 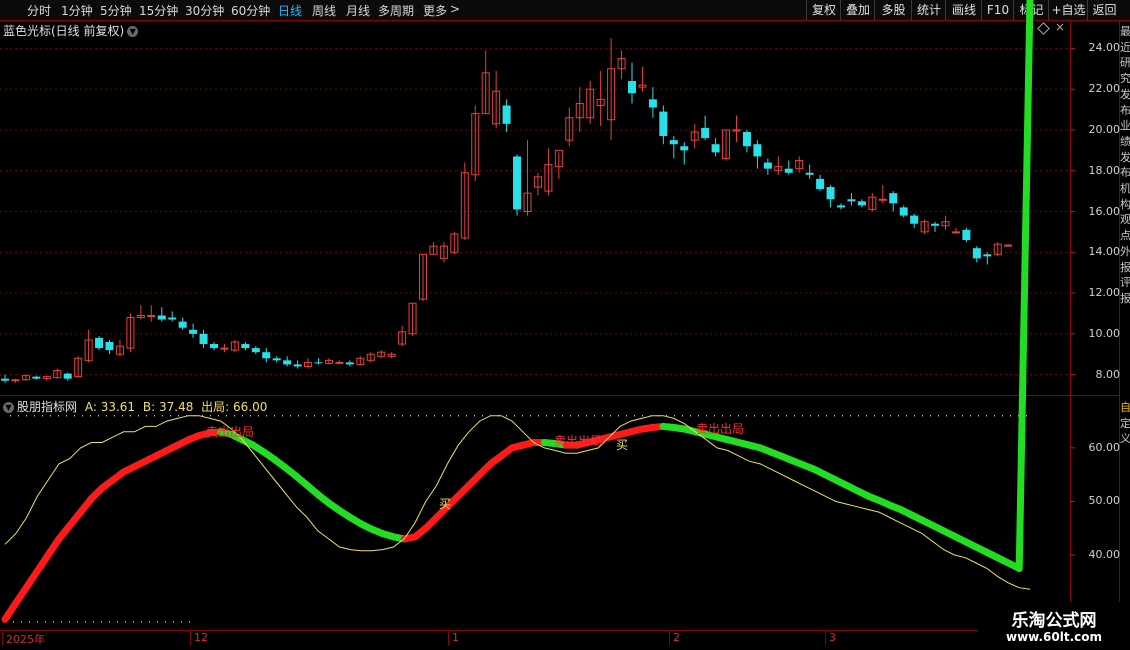 What do you see at coordinates (928, 10) in the screenshot?
I see `toolbar-button-3: 统计` at bounding box center [928, 10].